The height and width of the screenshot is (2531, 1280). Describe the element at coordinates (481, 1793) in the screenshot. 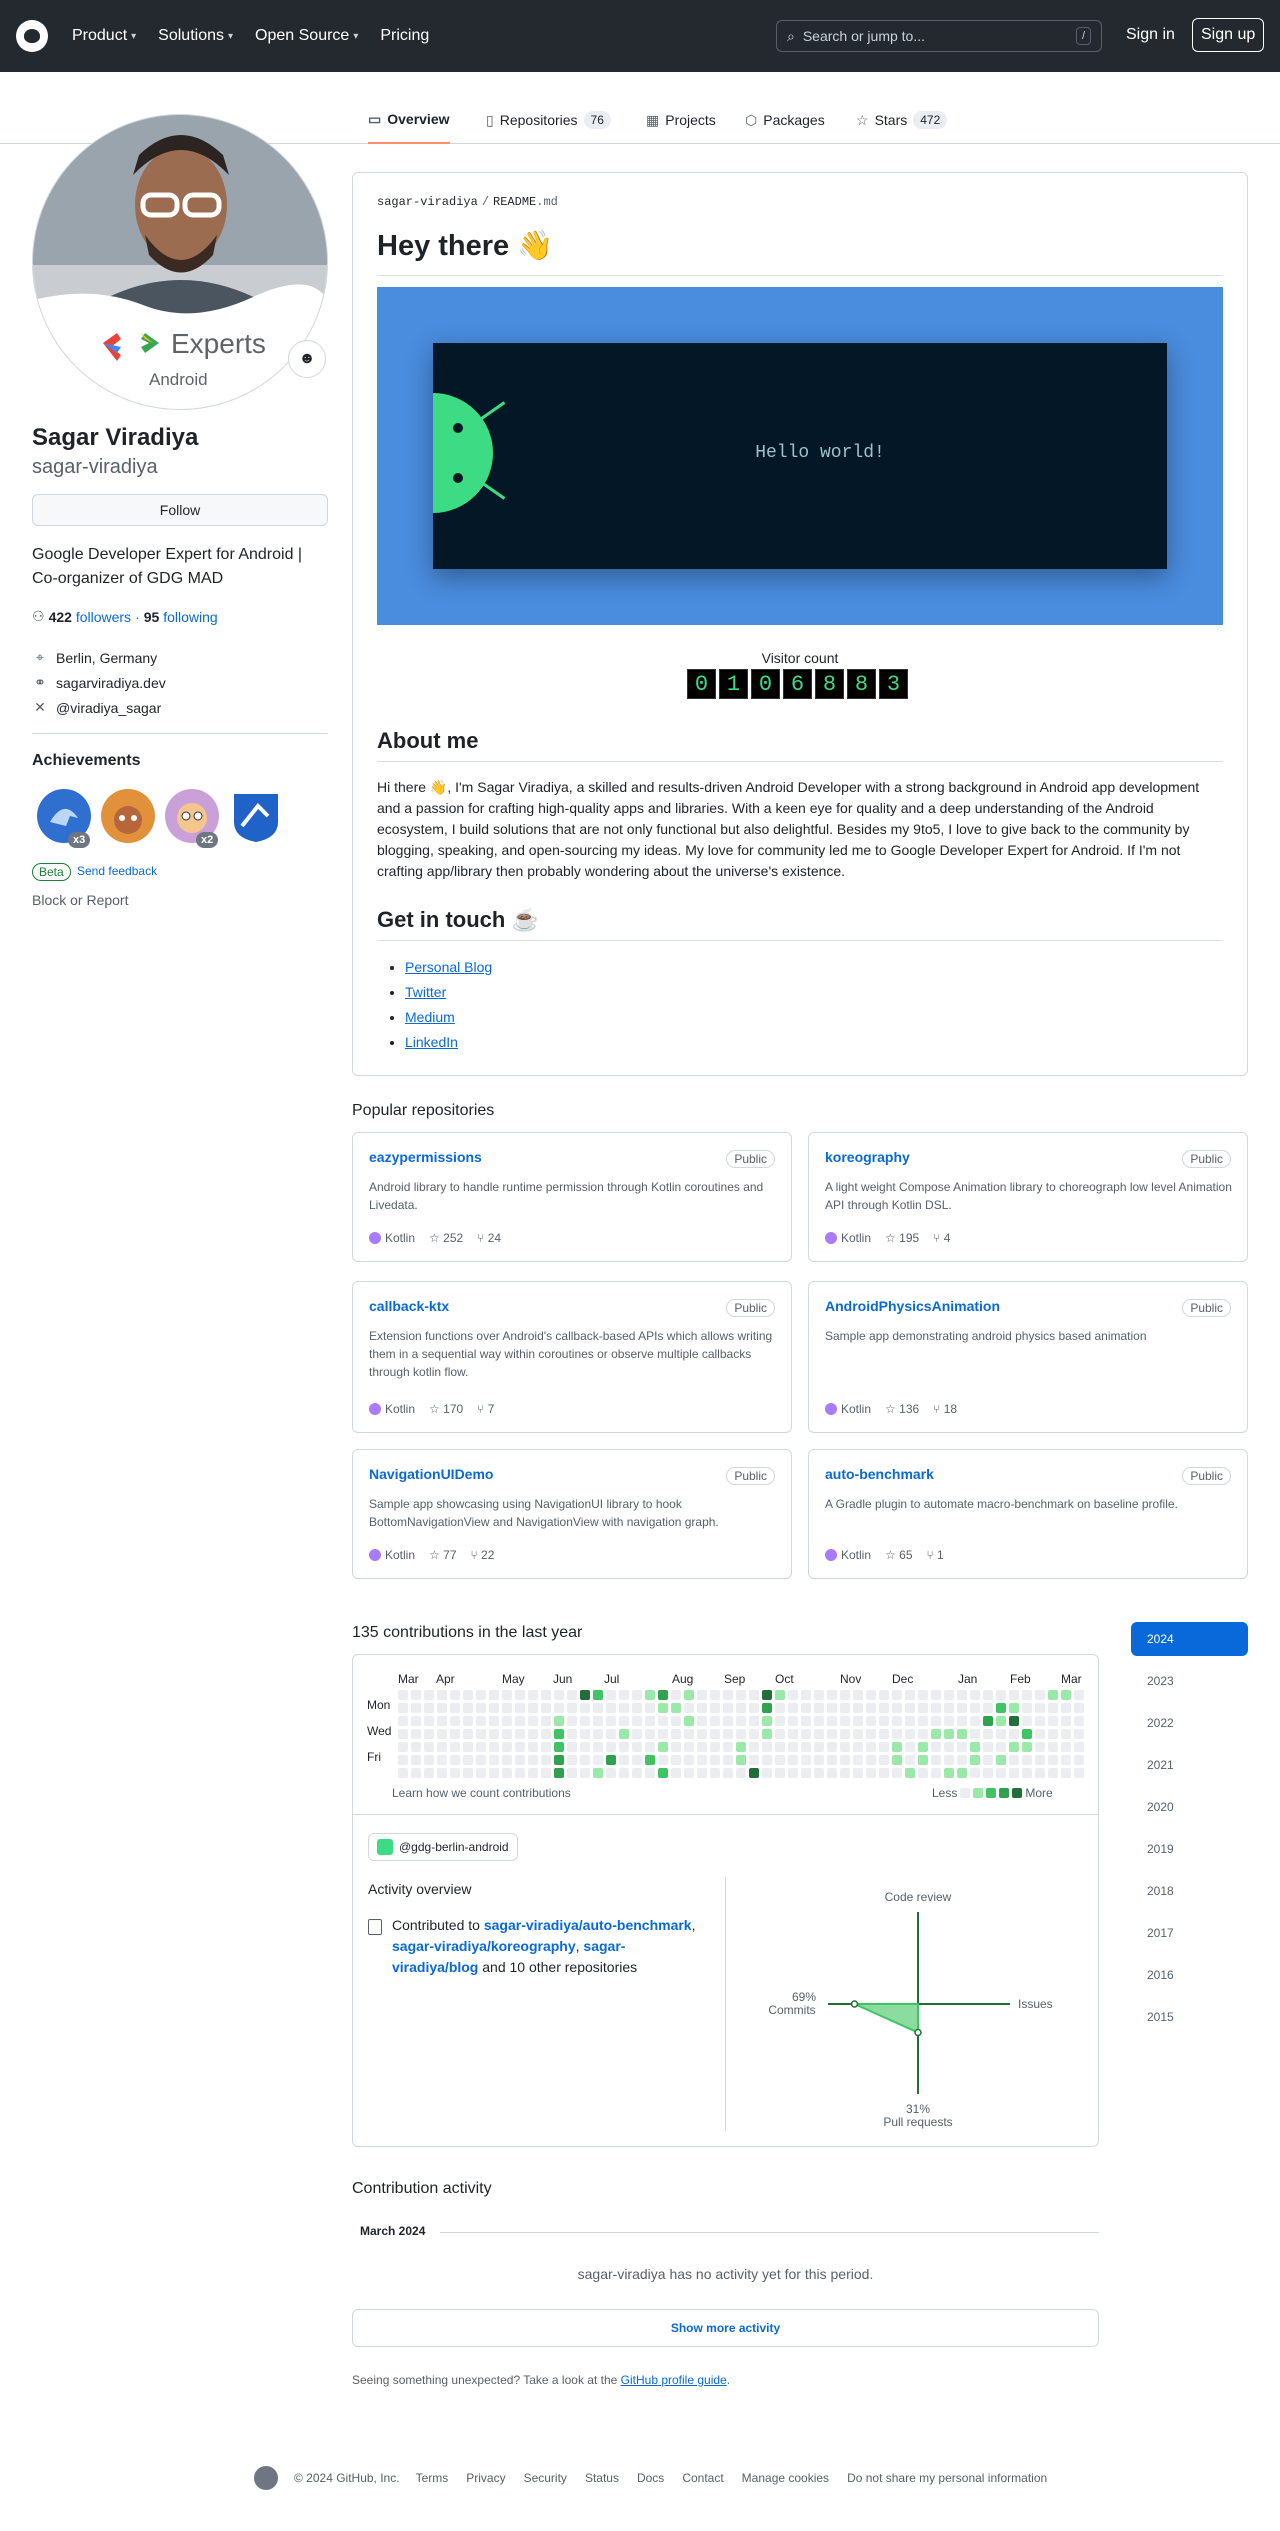

I see `learn-contributions-link: Learn how we count contributions` at that location.